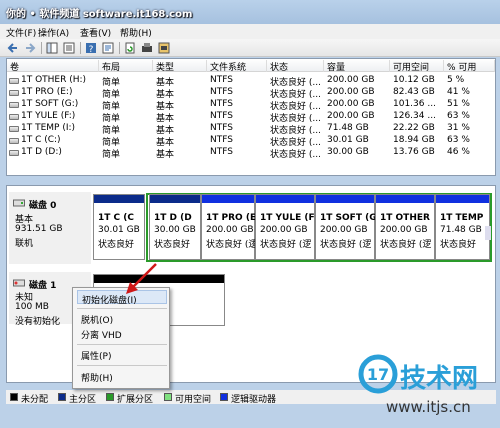 The width and height of the screenshot is (500, 428). I want to click on menu-help: 帮助(H), so click(136, 32).